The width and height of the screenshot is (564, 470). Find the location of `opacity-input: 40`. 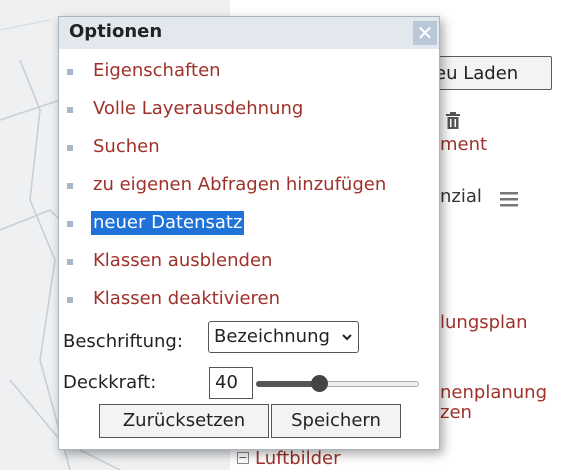

opacity-input: 40 is located at coordinates (231, 383).